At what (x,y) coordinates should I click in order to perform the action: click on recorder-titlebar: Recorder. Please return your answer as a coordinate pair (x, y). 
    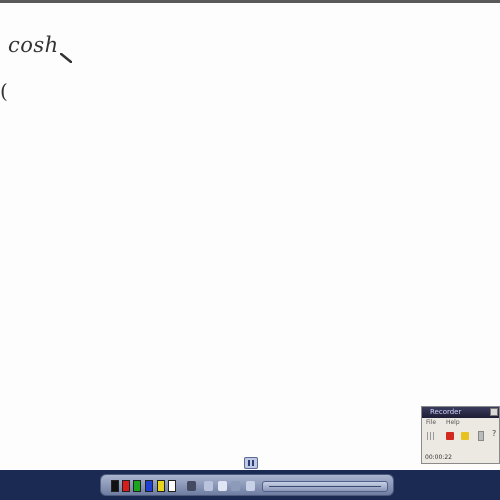
    Looking at the image, I should click on (460, 412).